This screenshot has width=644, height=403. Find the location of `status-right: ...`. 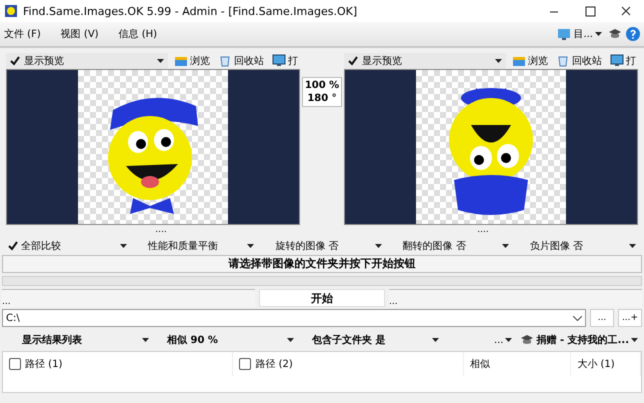

status-right: ... is located at coordinates (515, 298).